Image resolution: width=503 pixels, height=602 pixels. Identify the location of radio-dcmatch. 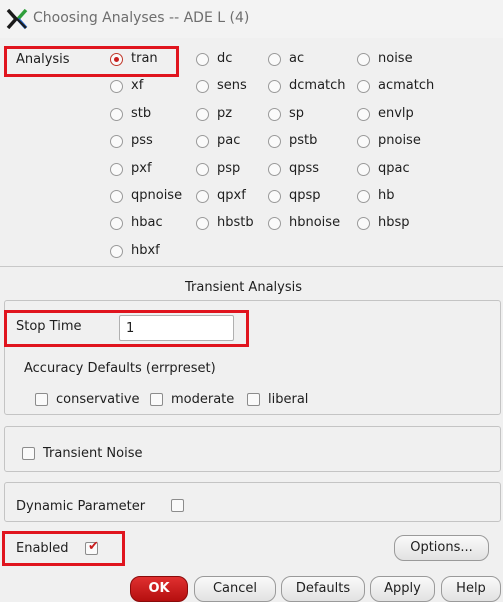
(274, 86).